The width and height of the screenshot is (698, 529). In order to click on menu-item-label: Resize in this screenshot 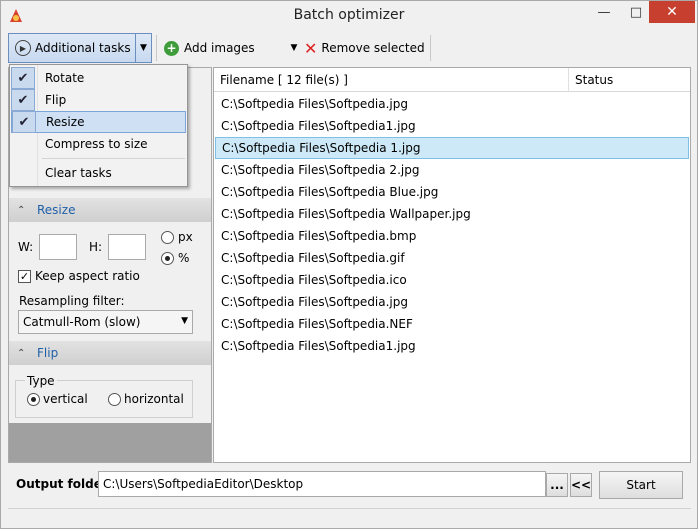, I will do `click(65, 122)`.